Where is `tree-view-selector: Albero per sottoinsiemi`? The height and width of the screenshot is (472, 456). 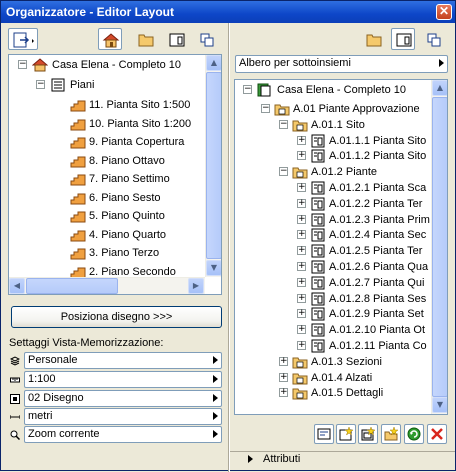
tree-view-selector: Albero per sottoinsiemi is located at coordinates (341, 64).